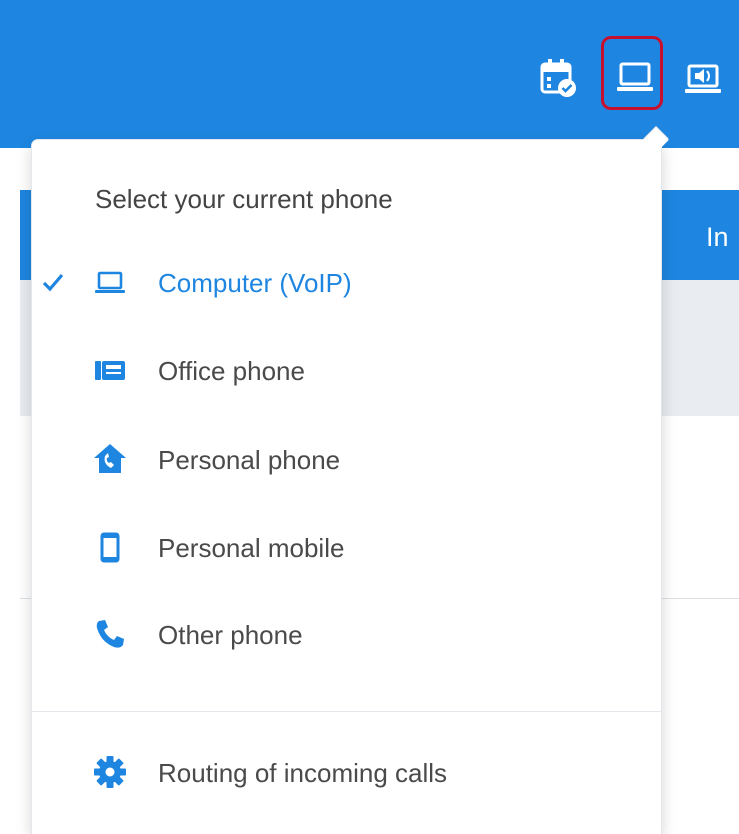 This screenshot has width=739, height=834. What do you see at coordinates (346, 370) in the screenshot?
I see `phone-option-office-phone: Office phone` at bounding box center [346, 370].